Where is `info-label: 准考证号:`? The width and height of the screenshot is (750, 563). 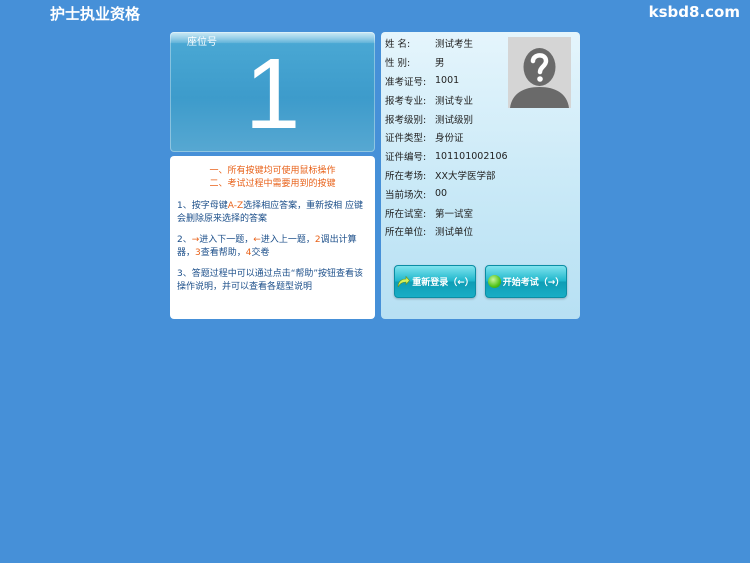 info-label: 准考证号: is located at coordinates (406, 82).